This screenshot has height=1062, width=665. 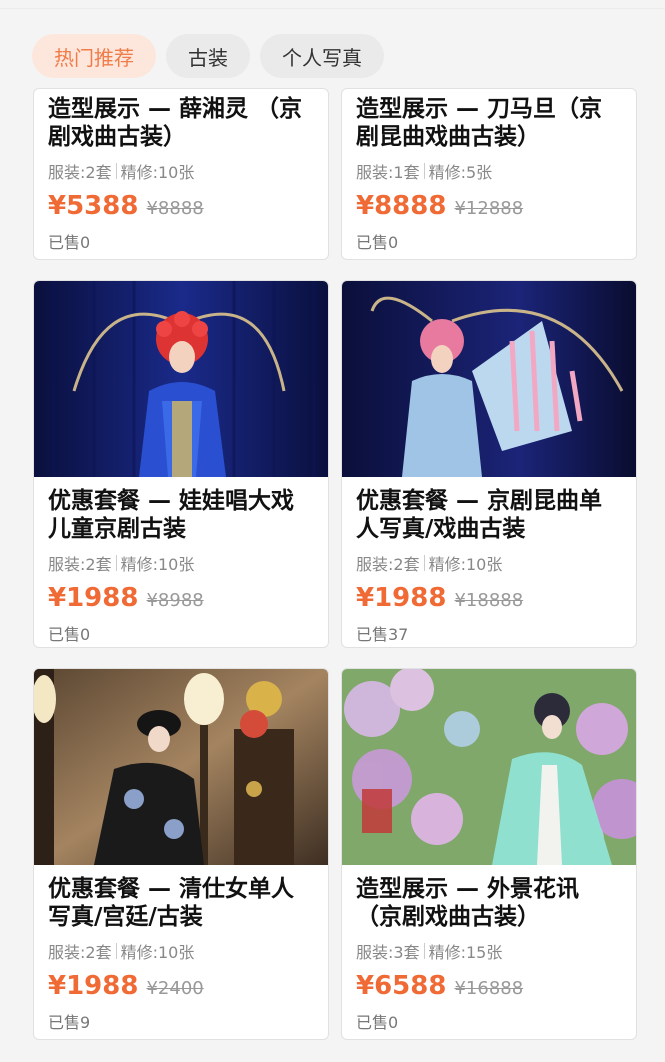 I want to click on tab-portrait: 个人写真, so click(x=322, y=56).